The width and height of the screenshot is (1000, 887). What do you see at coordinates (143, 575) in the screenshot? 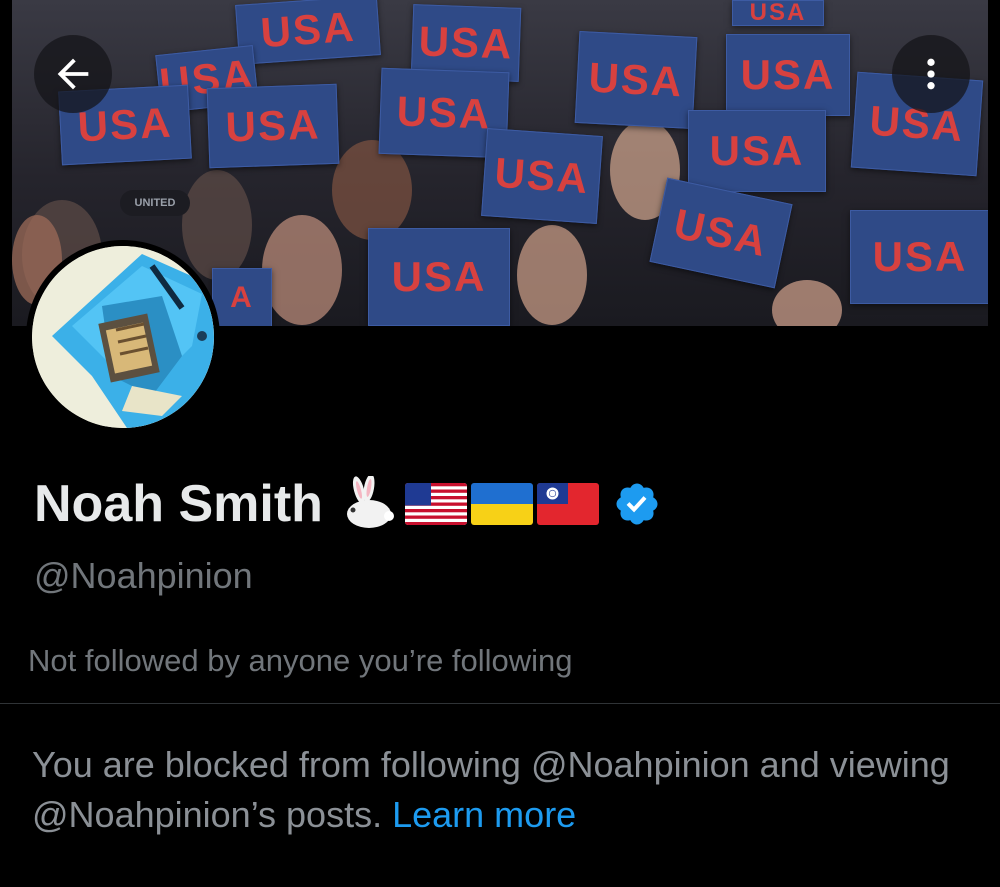
I see `profile-handle: @Noahpinion` at bounding box center [143, 575].